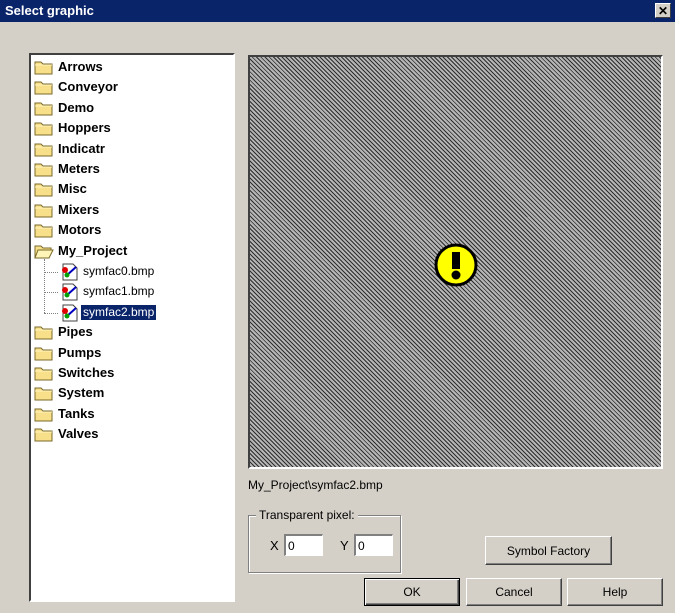 The image size is (675, 613). What do you see at coordinates (129, 414) in the screenshot?
I see `tree-folder-tanks: Tanks` at bounding box center [129, 414].